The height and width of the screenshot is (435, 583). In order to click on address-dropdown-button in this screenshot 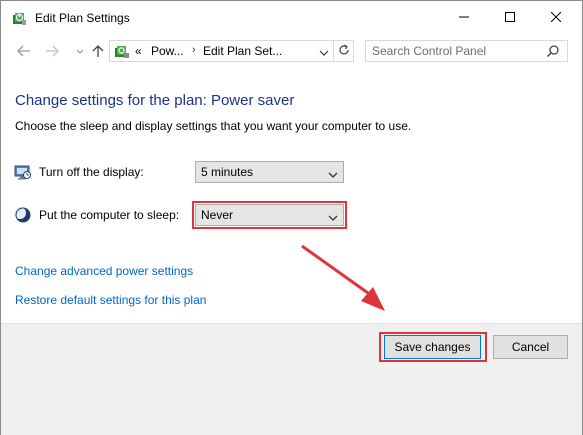, I will do `click(324, 52)`.